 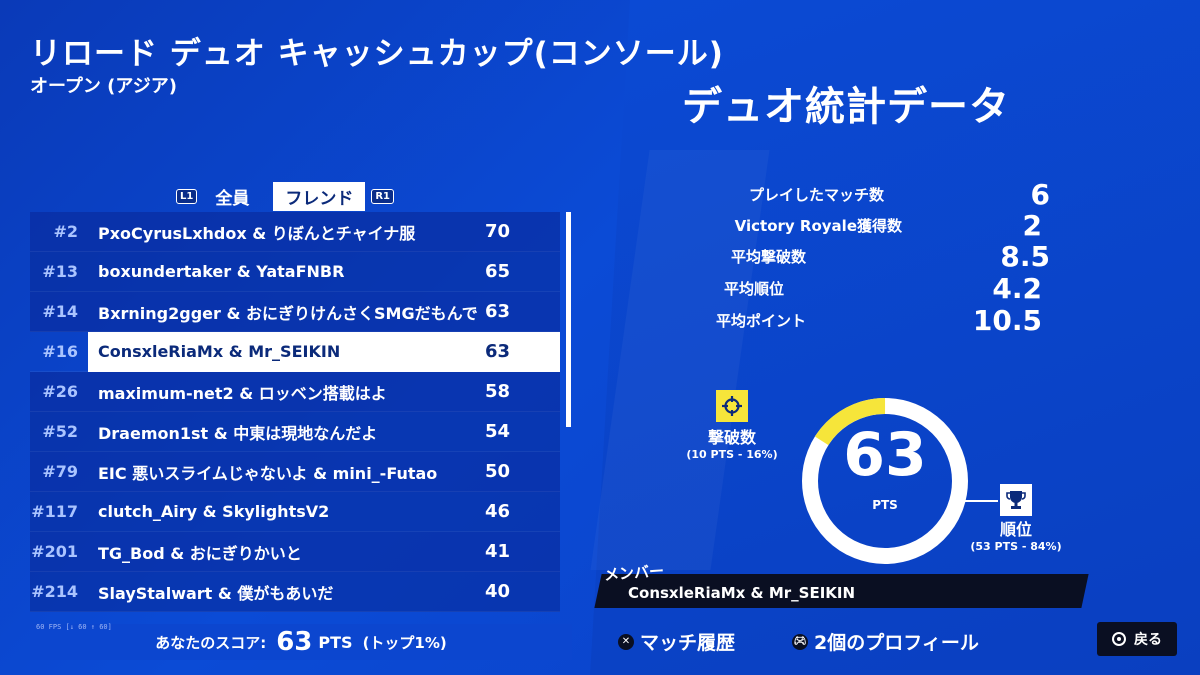 What do you see at coordinates (65, 231) in the screenshot?
I see `row-rank: #2` at bounding box center [65, 231].